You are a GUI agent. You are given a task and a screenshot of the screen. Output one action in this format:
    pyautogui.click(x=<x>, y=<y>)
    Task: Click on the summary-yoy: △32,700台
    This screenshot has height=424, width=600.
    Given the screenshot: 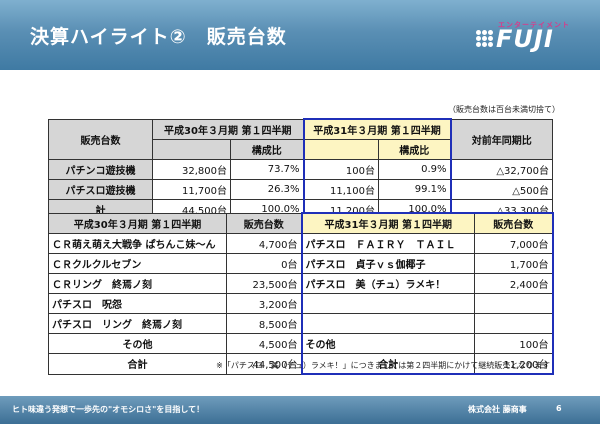 What is the action you would take?
    pyautogui.click(x=501, y=169)
    